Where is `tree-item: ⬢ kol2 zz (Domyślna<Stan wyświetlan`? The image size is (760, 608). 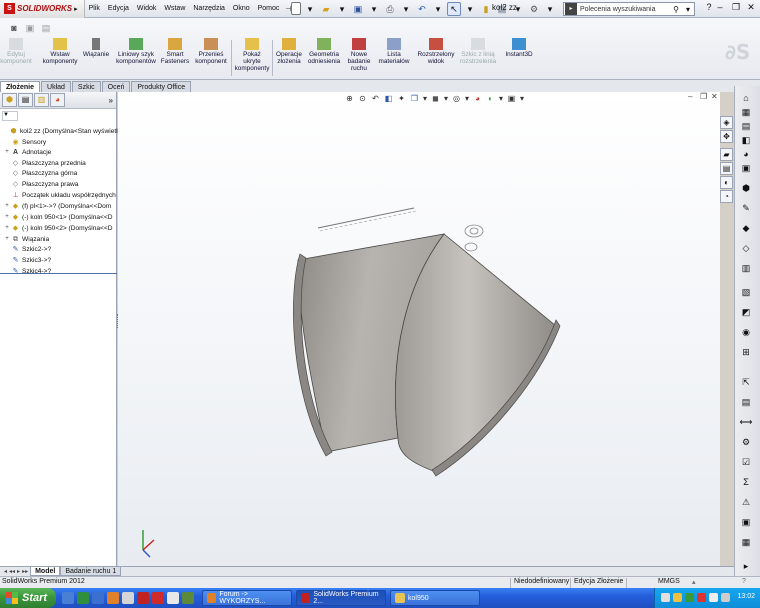 tree-item: ⬢ kol2 zz (Domyślna<Stan wyświetlan is located at coordinates (63, 131).